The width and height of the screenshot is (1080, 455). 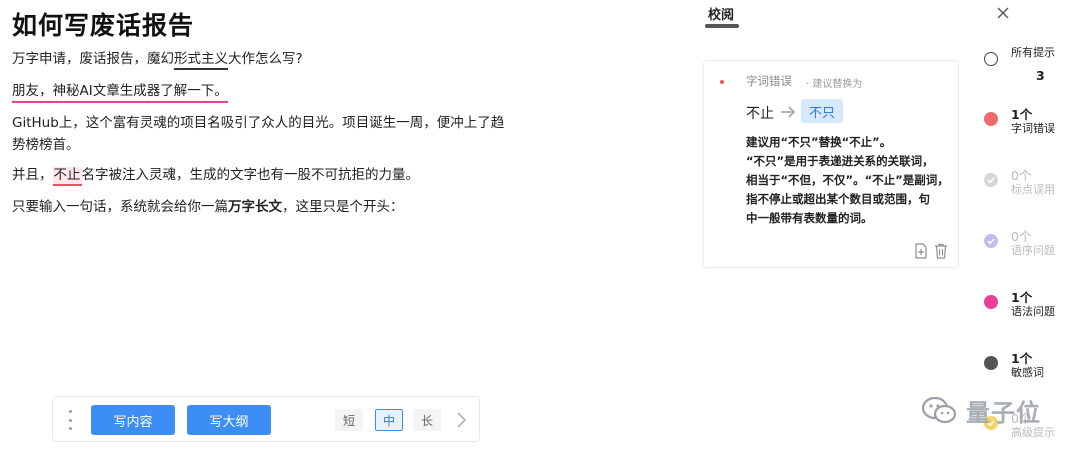 I want to click on paragraph-2: 朋友，神秘AI文章生成器了解一下。, so click(x=120, y=91).